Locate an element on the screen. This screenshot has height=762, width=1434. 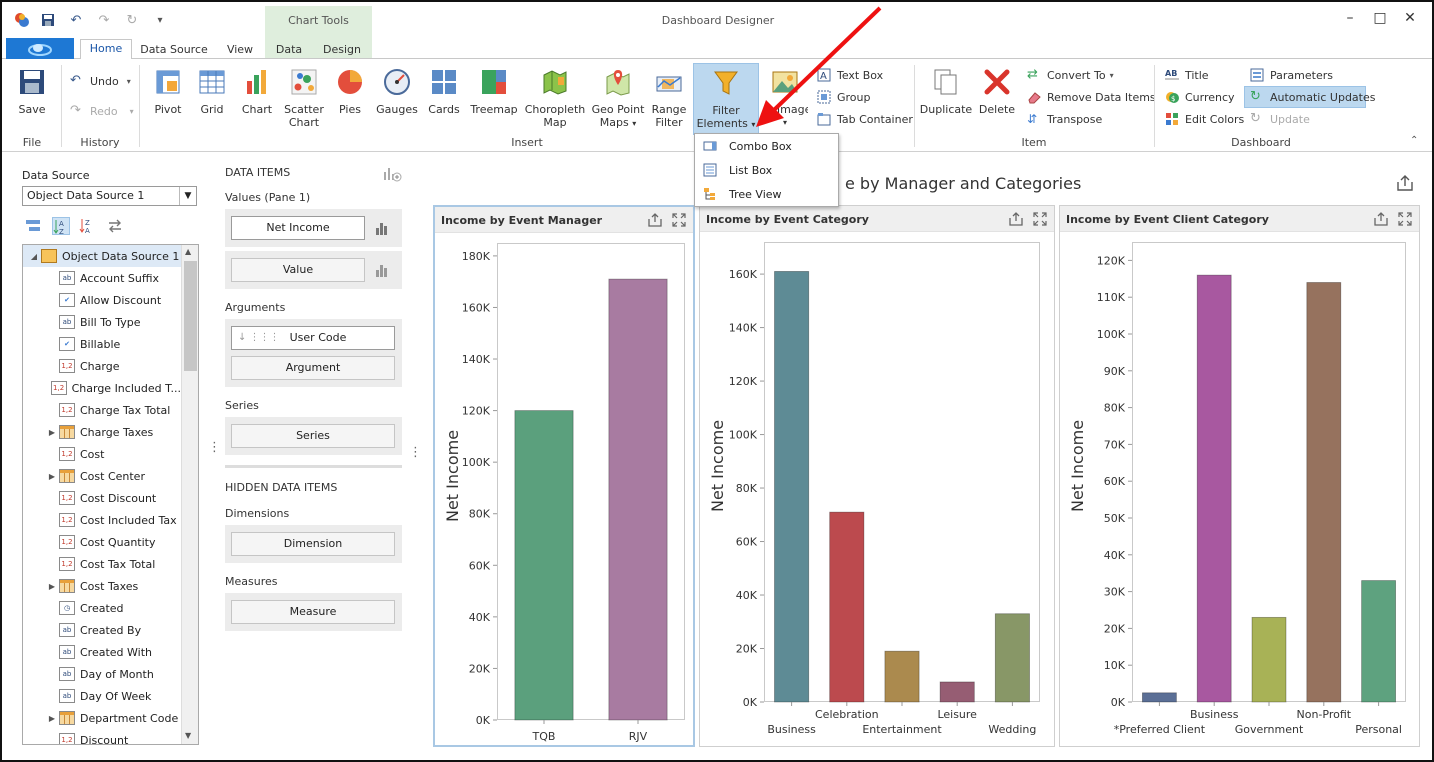
tree-field-item: ab Bill To Type is located at coordinates (102, 322).